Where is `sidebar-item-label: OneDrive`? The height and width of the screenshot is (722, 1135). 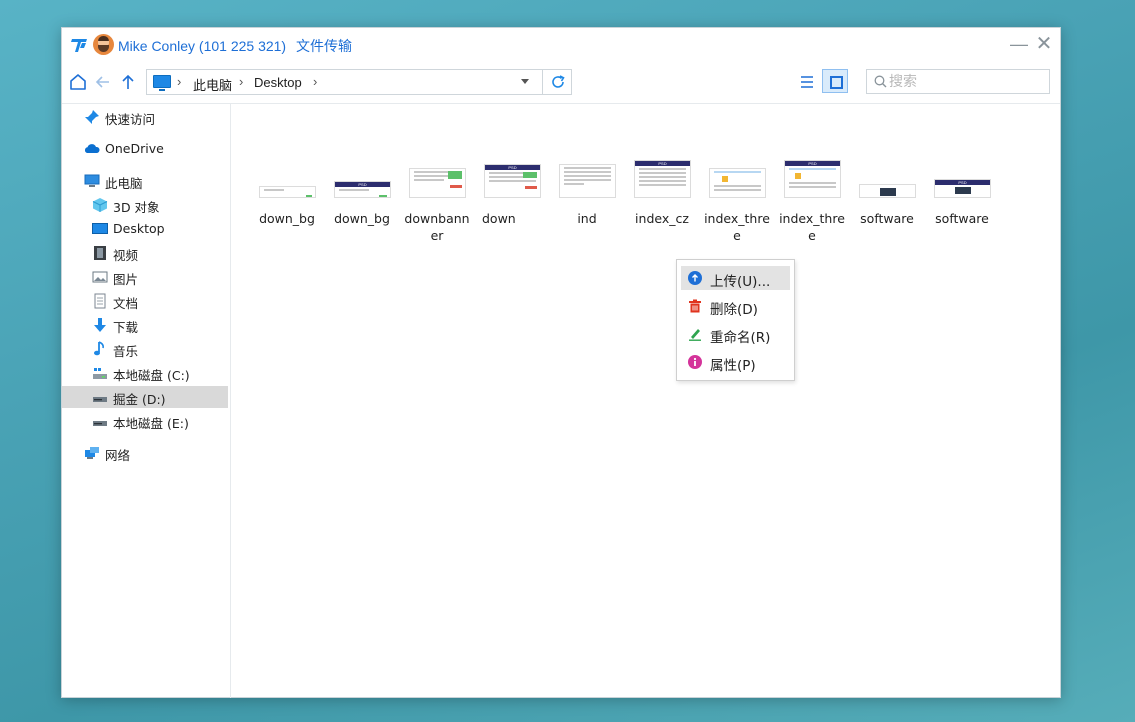 sidebar-item-label: OneDrive is located at coordinates (134, 148).